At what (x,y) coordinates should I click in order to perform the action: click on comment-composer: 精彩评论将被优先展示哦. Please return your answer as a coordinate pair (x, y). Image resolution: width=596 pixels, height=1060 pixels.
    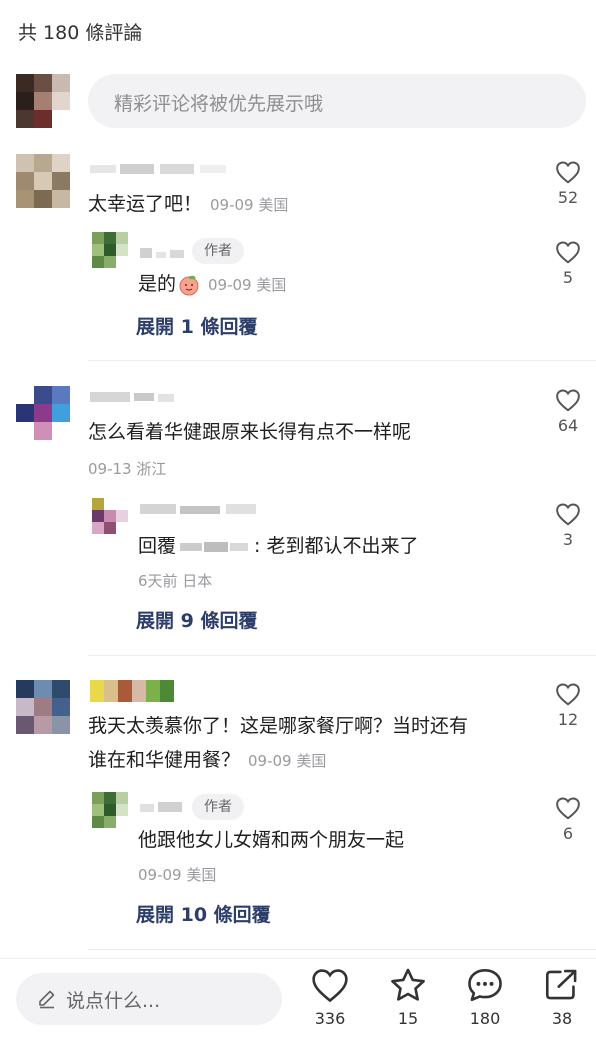
    Looking at the image, I should click on (298, 102).